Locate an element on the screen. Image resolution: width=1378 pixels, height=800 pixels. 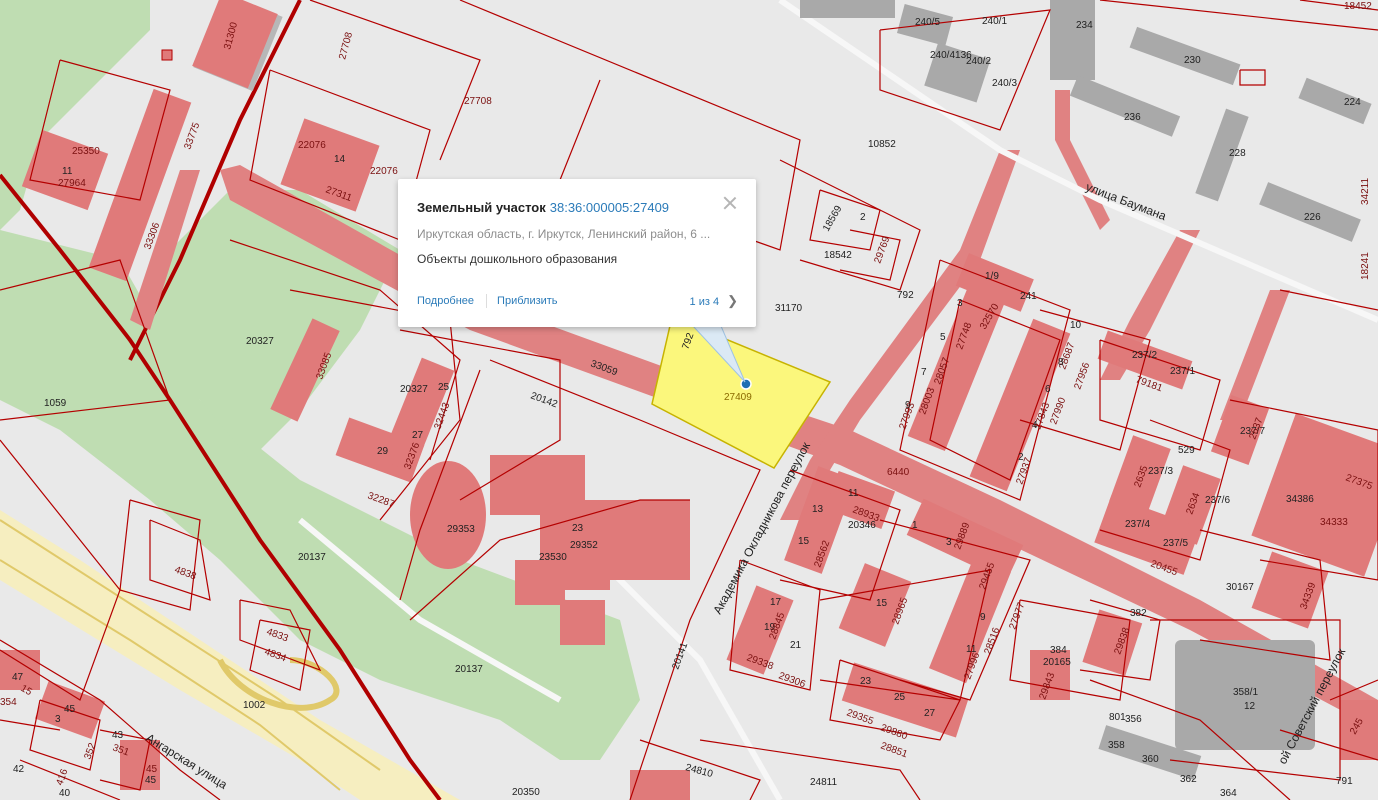
close-icon is located at coordinates (730, 203).